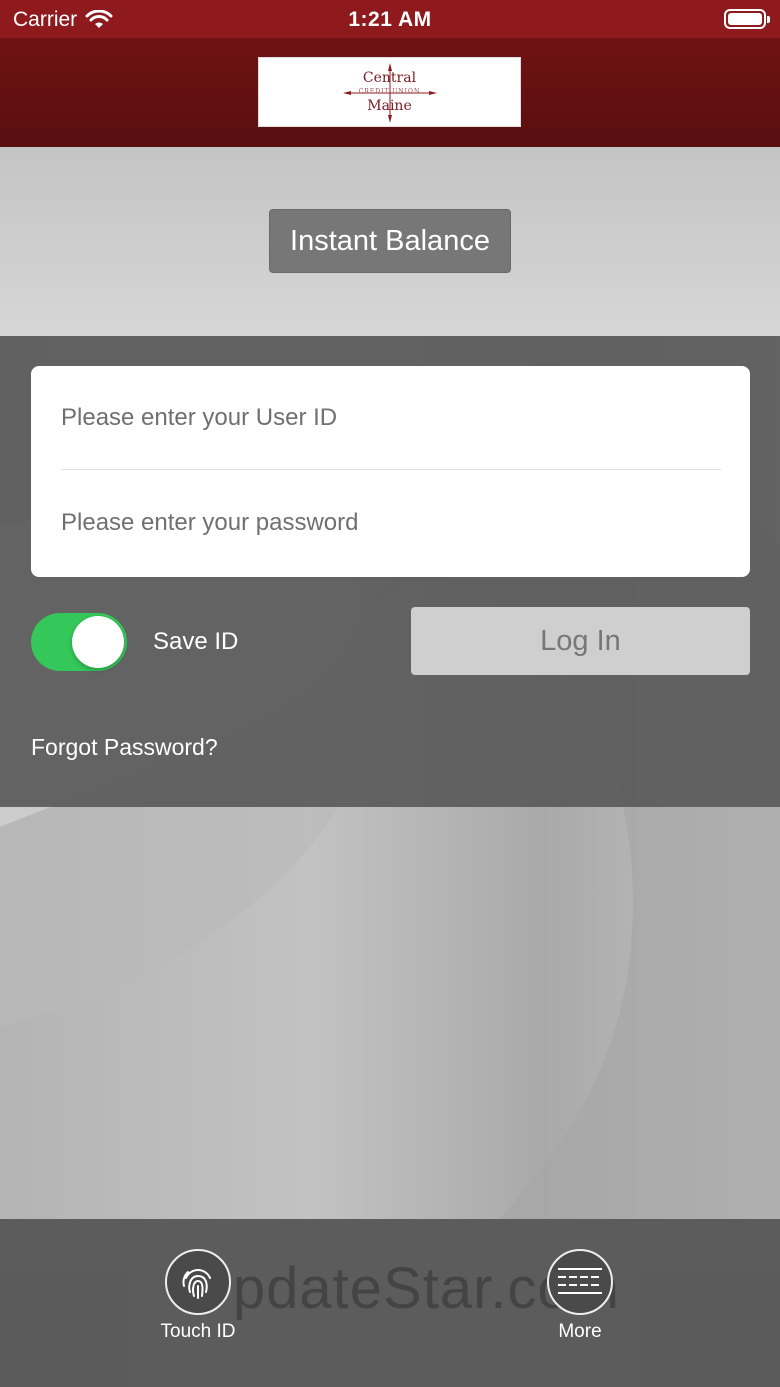 Image resolution: width=780 pixels, height=1387 pixels. I want to click on status-bar: Carrier 1:21 AM, so click(390, 19).